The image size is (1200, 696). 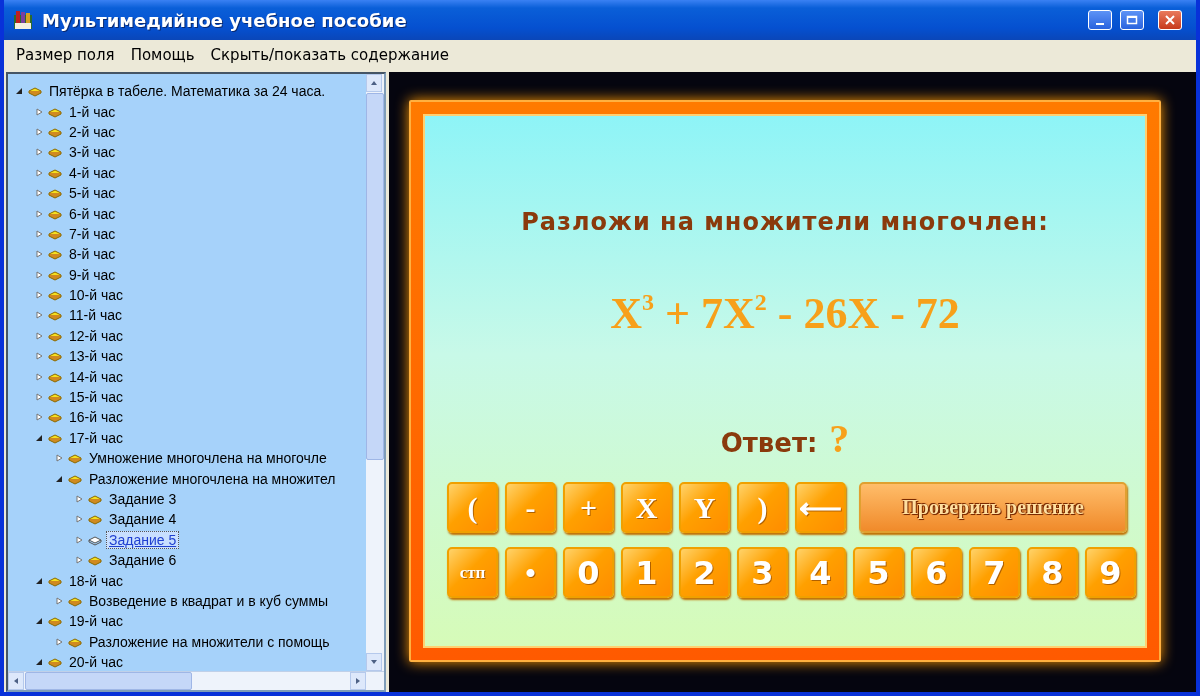 What do you see at coordinates (143, 560) in the screenshot?
I see `tree-item: Задание 6` at bounding box center [143, 560].